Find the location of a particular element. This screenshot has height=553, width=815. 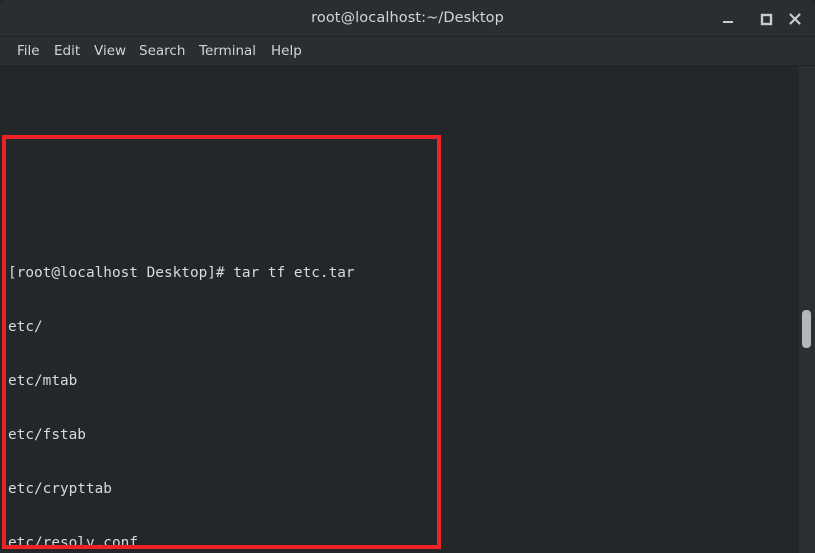

terminal-output-line: etc/mtab is located at coordinates (43, 381).